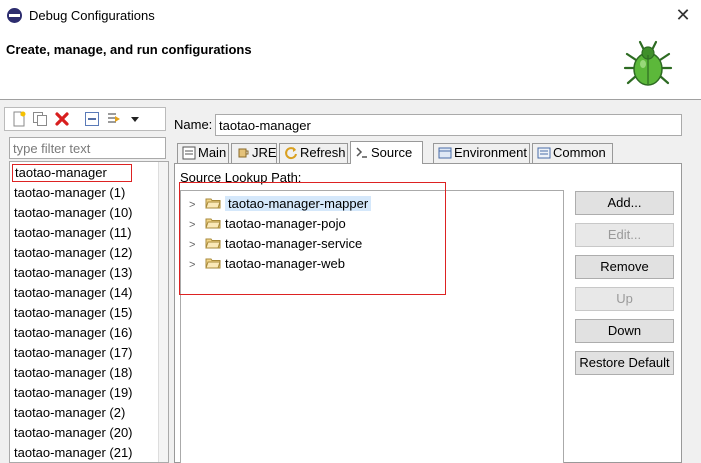  What do you see at coordinates (448, 125) in the screenshot?
I see `name-field` at bounding box center [448, 125].